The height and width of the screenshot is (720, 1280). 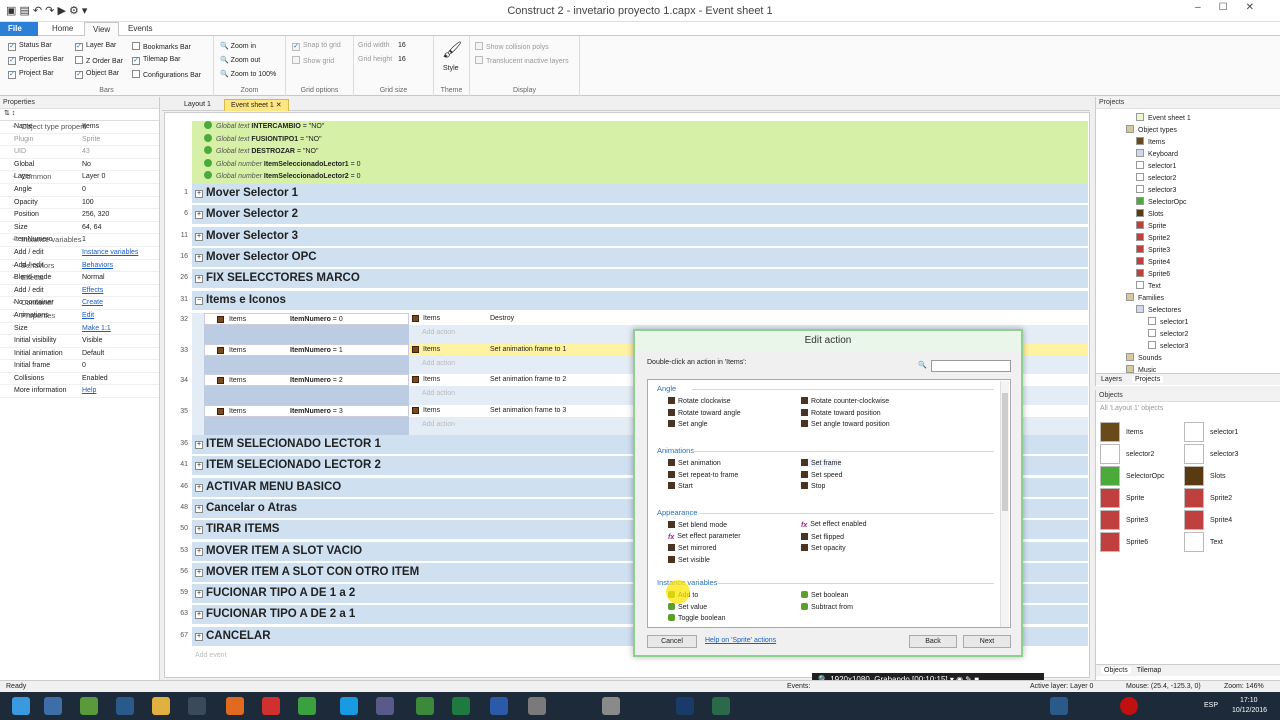 What do you see at coordinates (1158, 309) in the screenshot?
I see `tree-item: Selectores` at bounding box center [1158, 309].